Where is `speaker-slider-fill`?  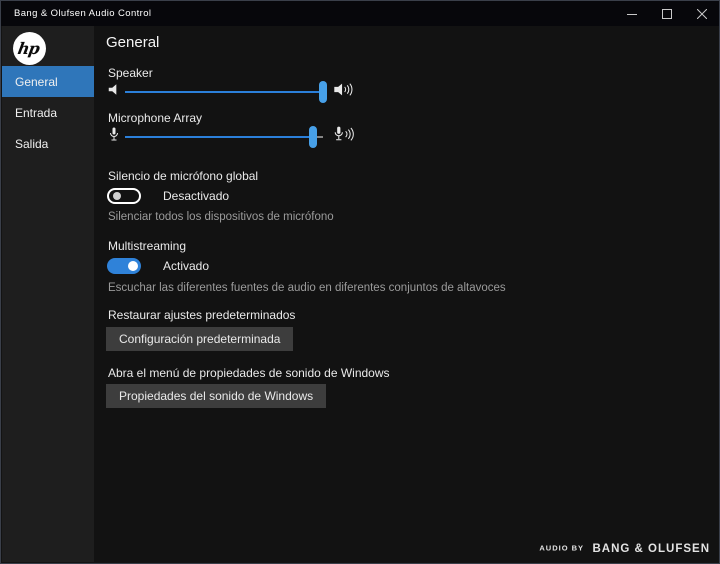
speaker-slider-fill is located at coordinates (224, 92).